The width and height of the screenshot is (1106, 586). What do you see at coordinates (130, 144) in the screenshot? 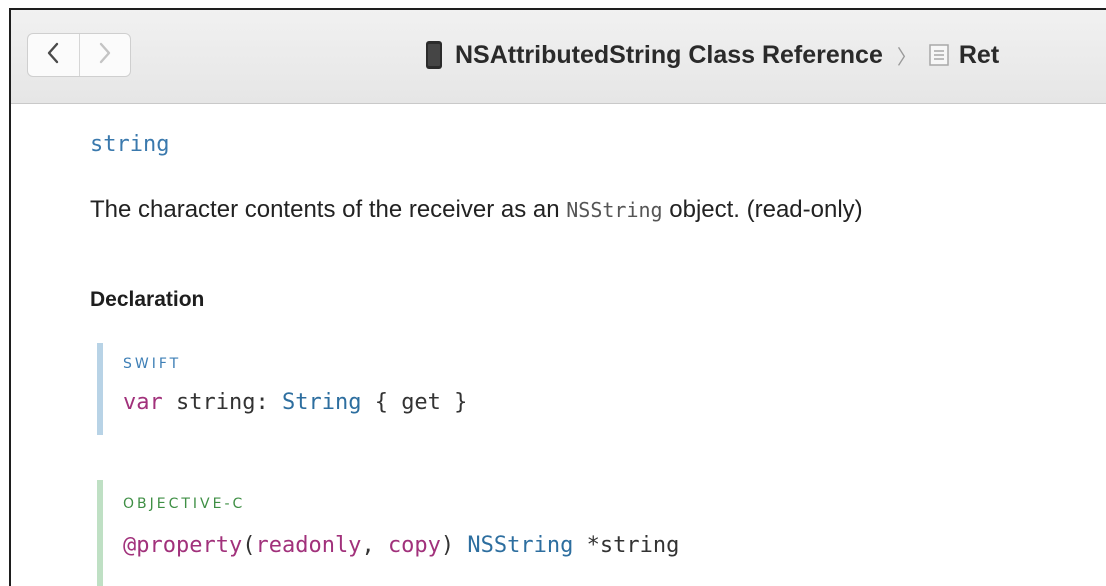
I see `property-name: string` at bounding box center [130, 144].